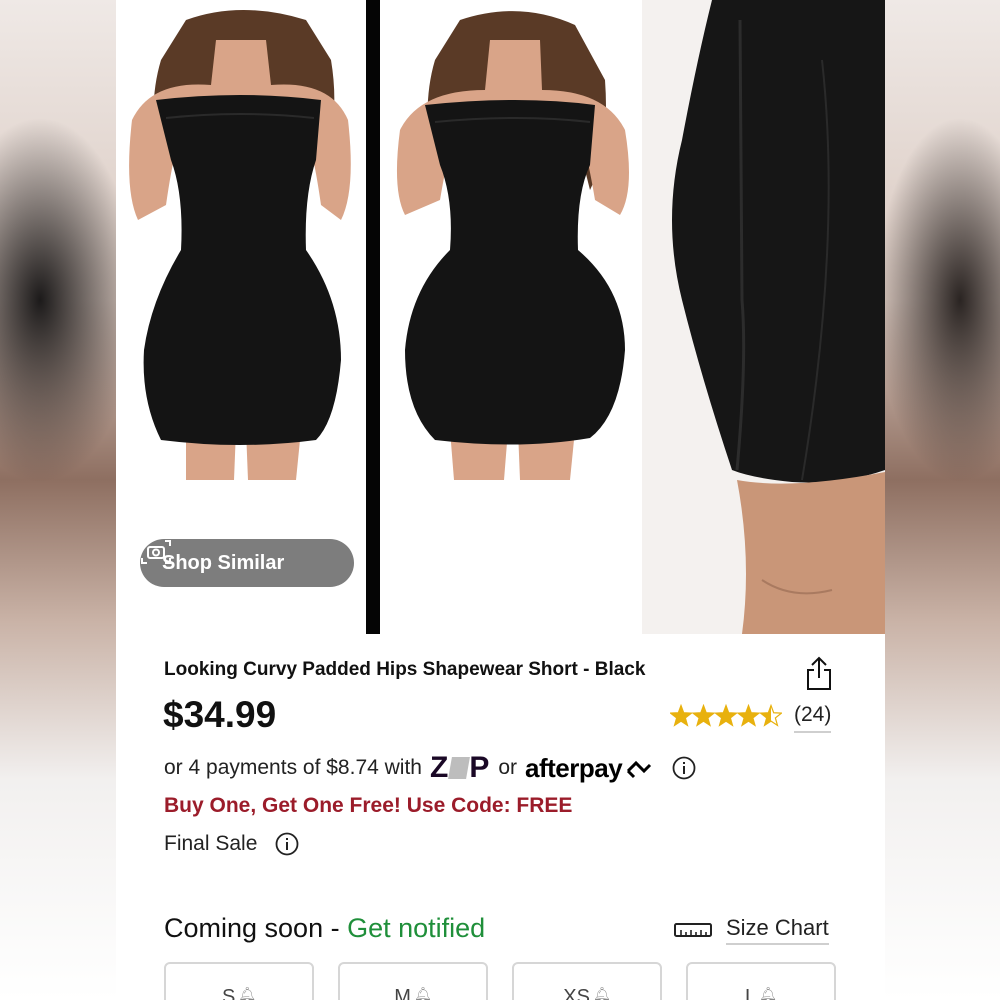 The width and height of the screenshot is (1000, 1000). What do you see at coordinates (574, 767) in the screenshot?
I see `afterpay-logo-text: afterpay` at bounding box center [574, 767].